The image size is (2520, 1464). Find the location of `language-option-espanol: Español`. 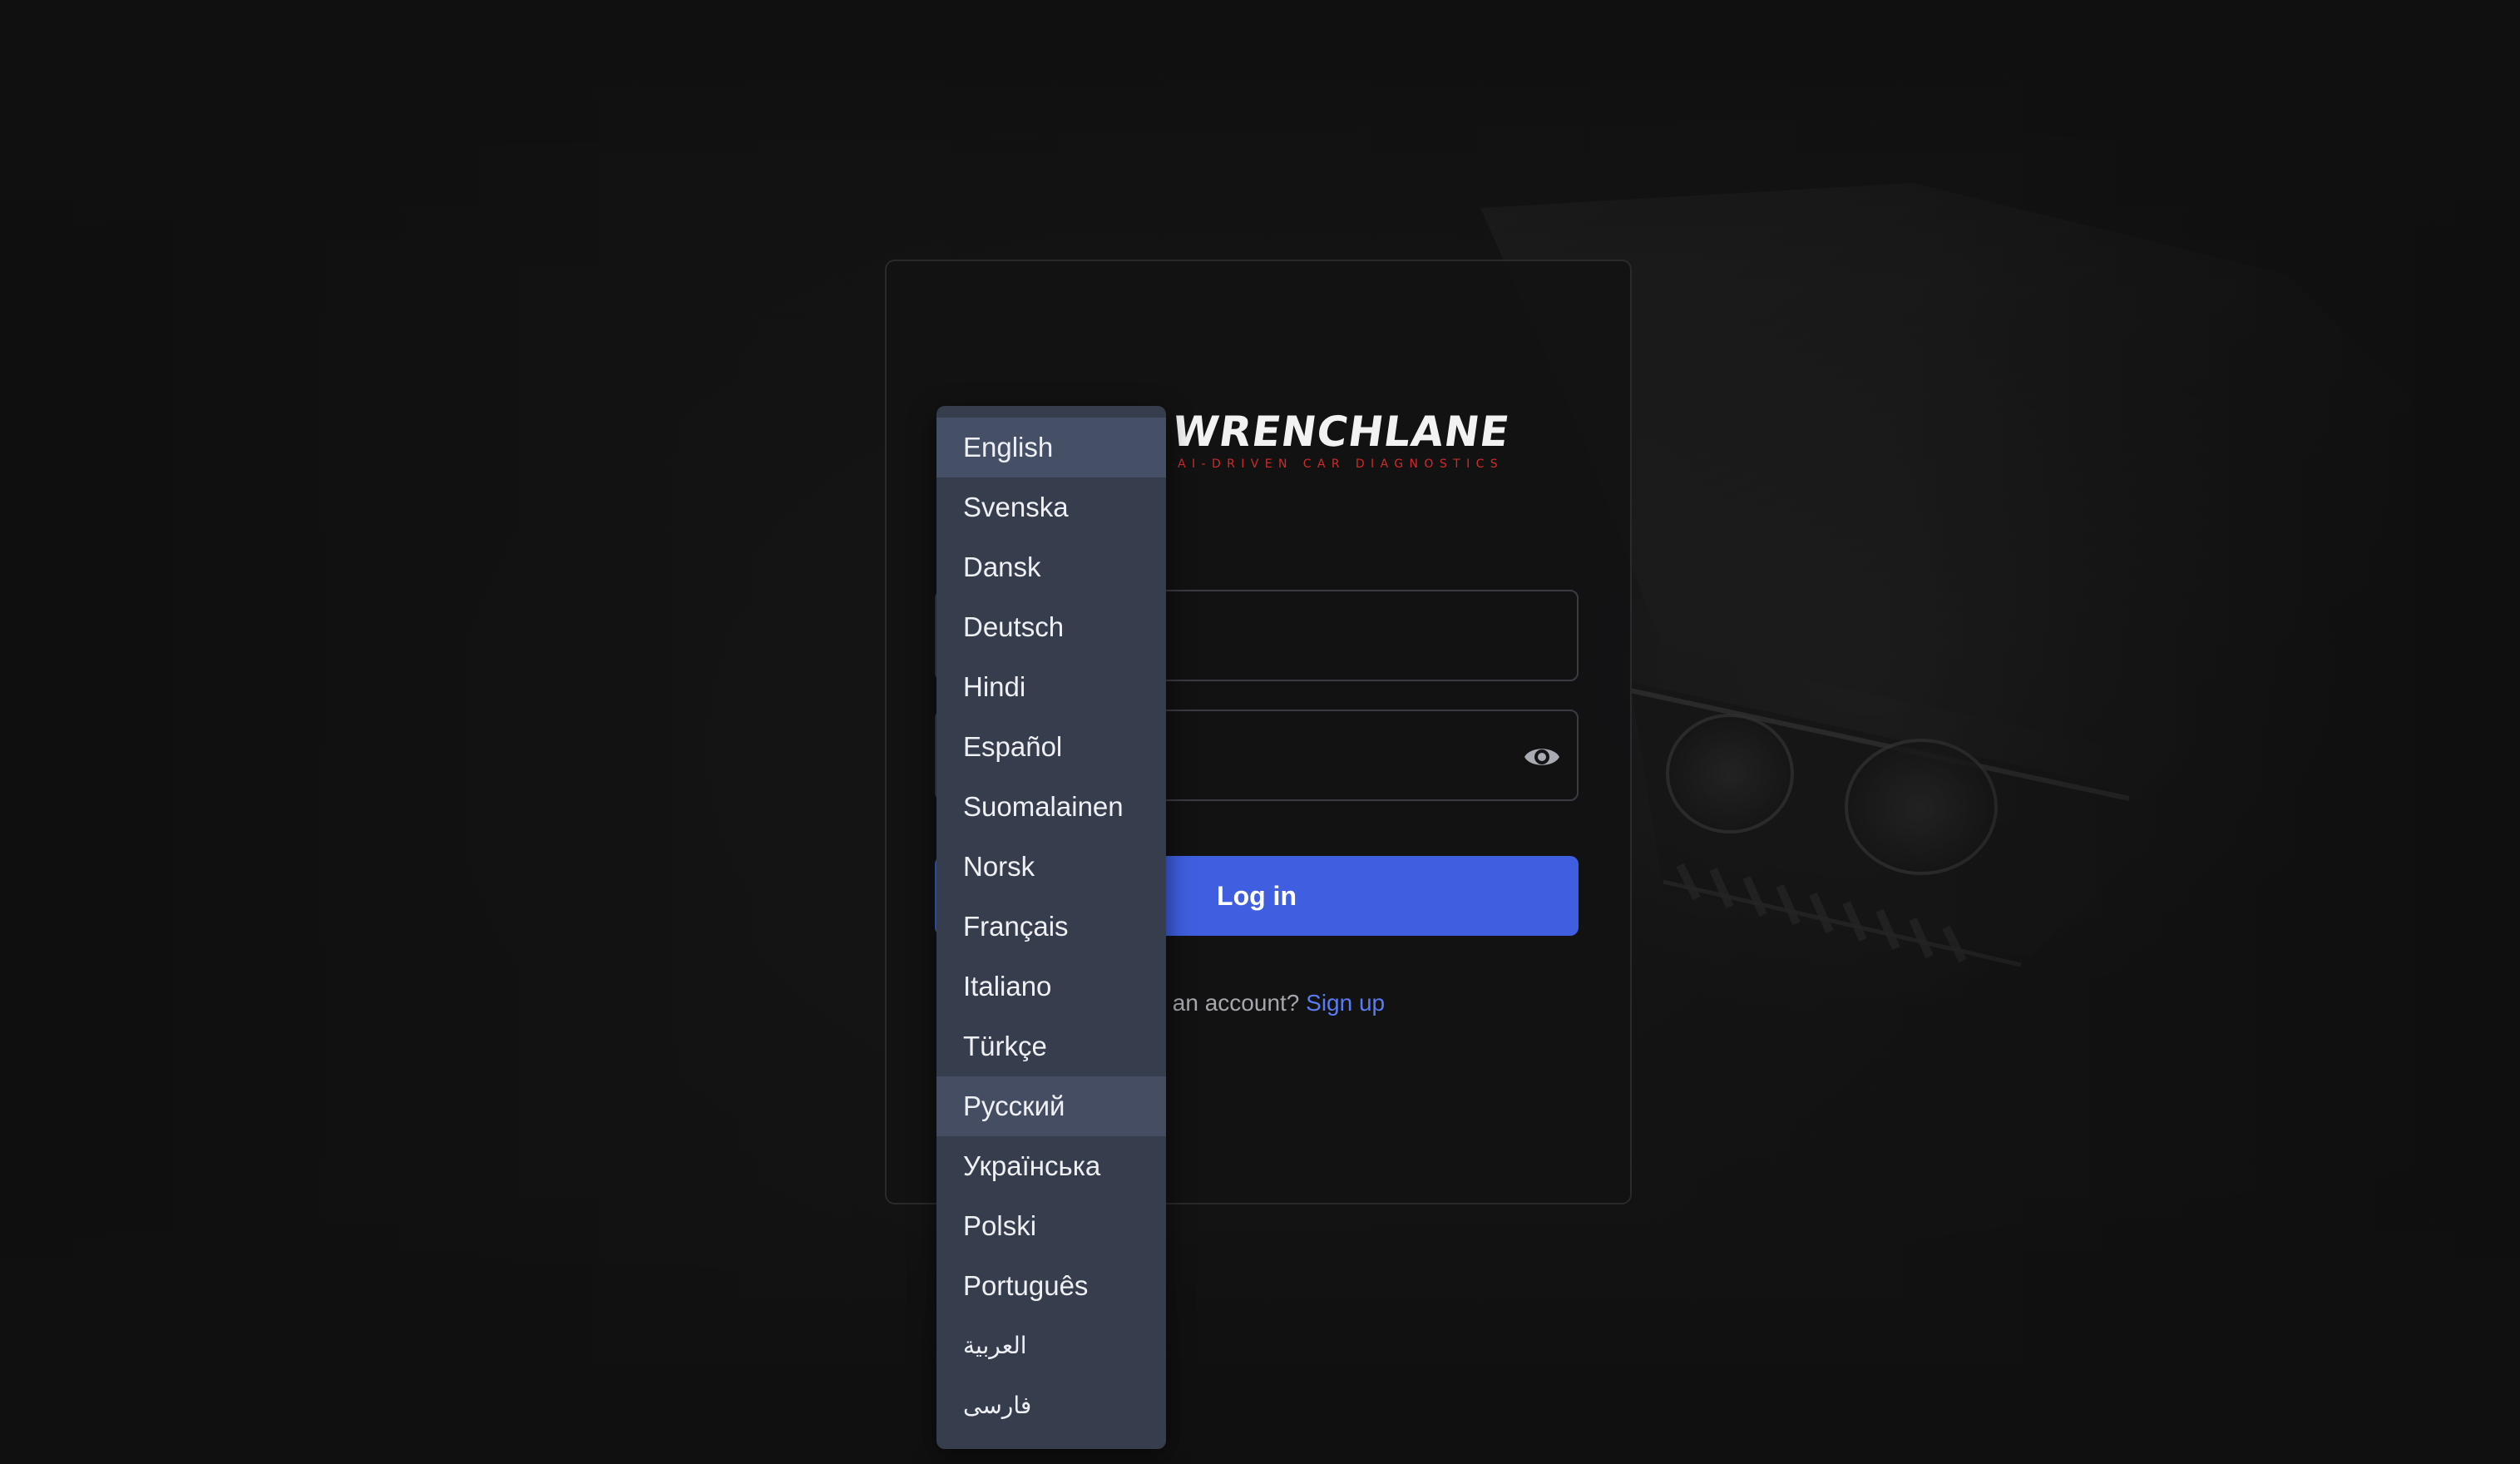

language-option-espanol: Español is located at coordinates (1051, 747).